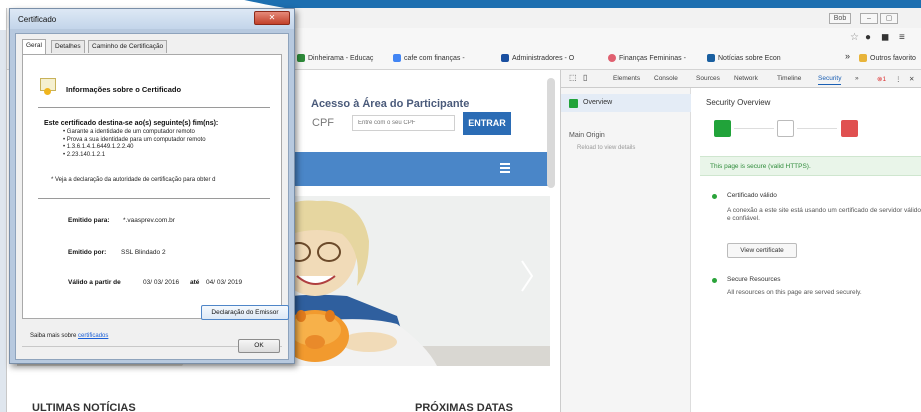 The image size is (921, 412). Describe the element at coordinates (429, 58) in the screenshot. I see `bookmark-item: cafe com finanças -` at that location.